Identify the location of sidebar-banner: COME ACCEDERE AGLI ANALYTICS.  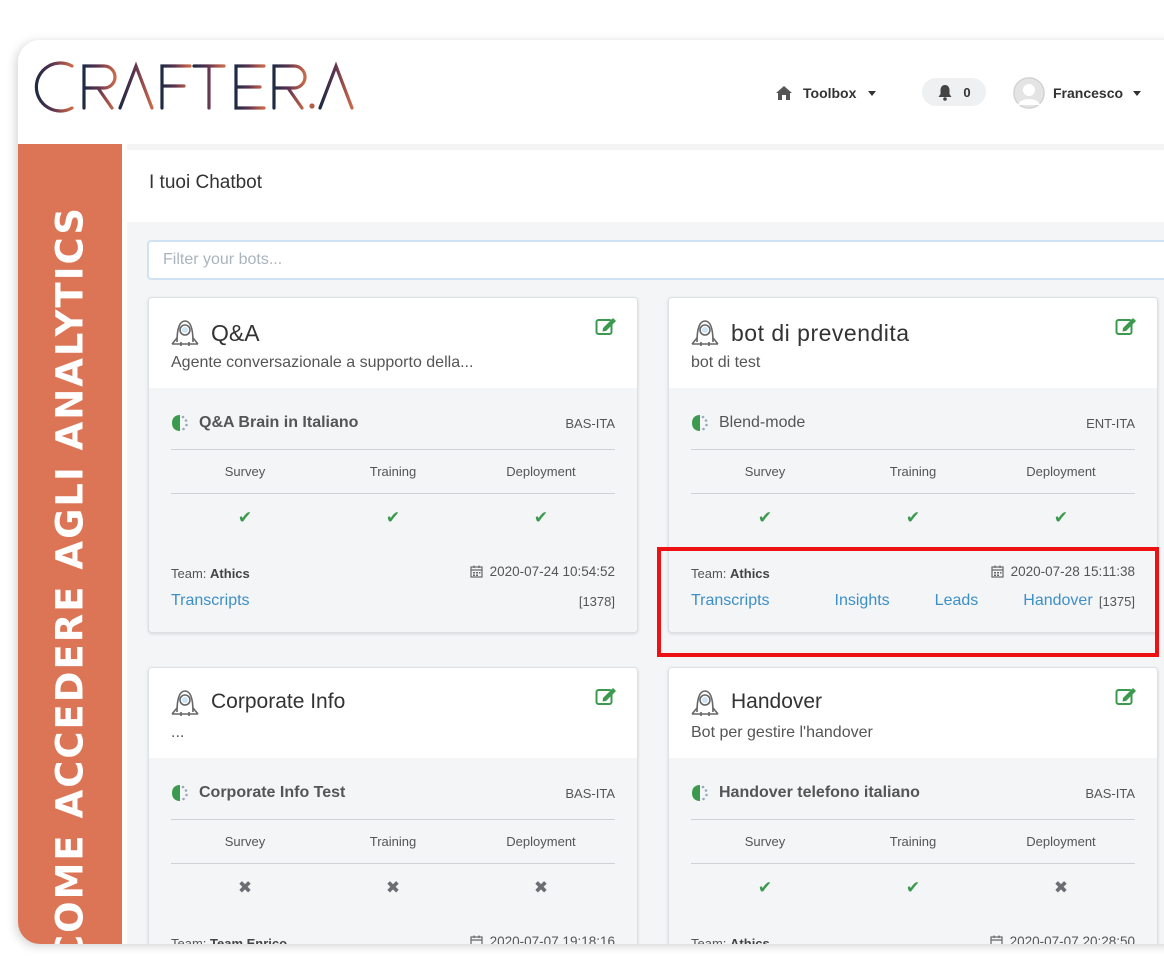
(70, 544).